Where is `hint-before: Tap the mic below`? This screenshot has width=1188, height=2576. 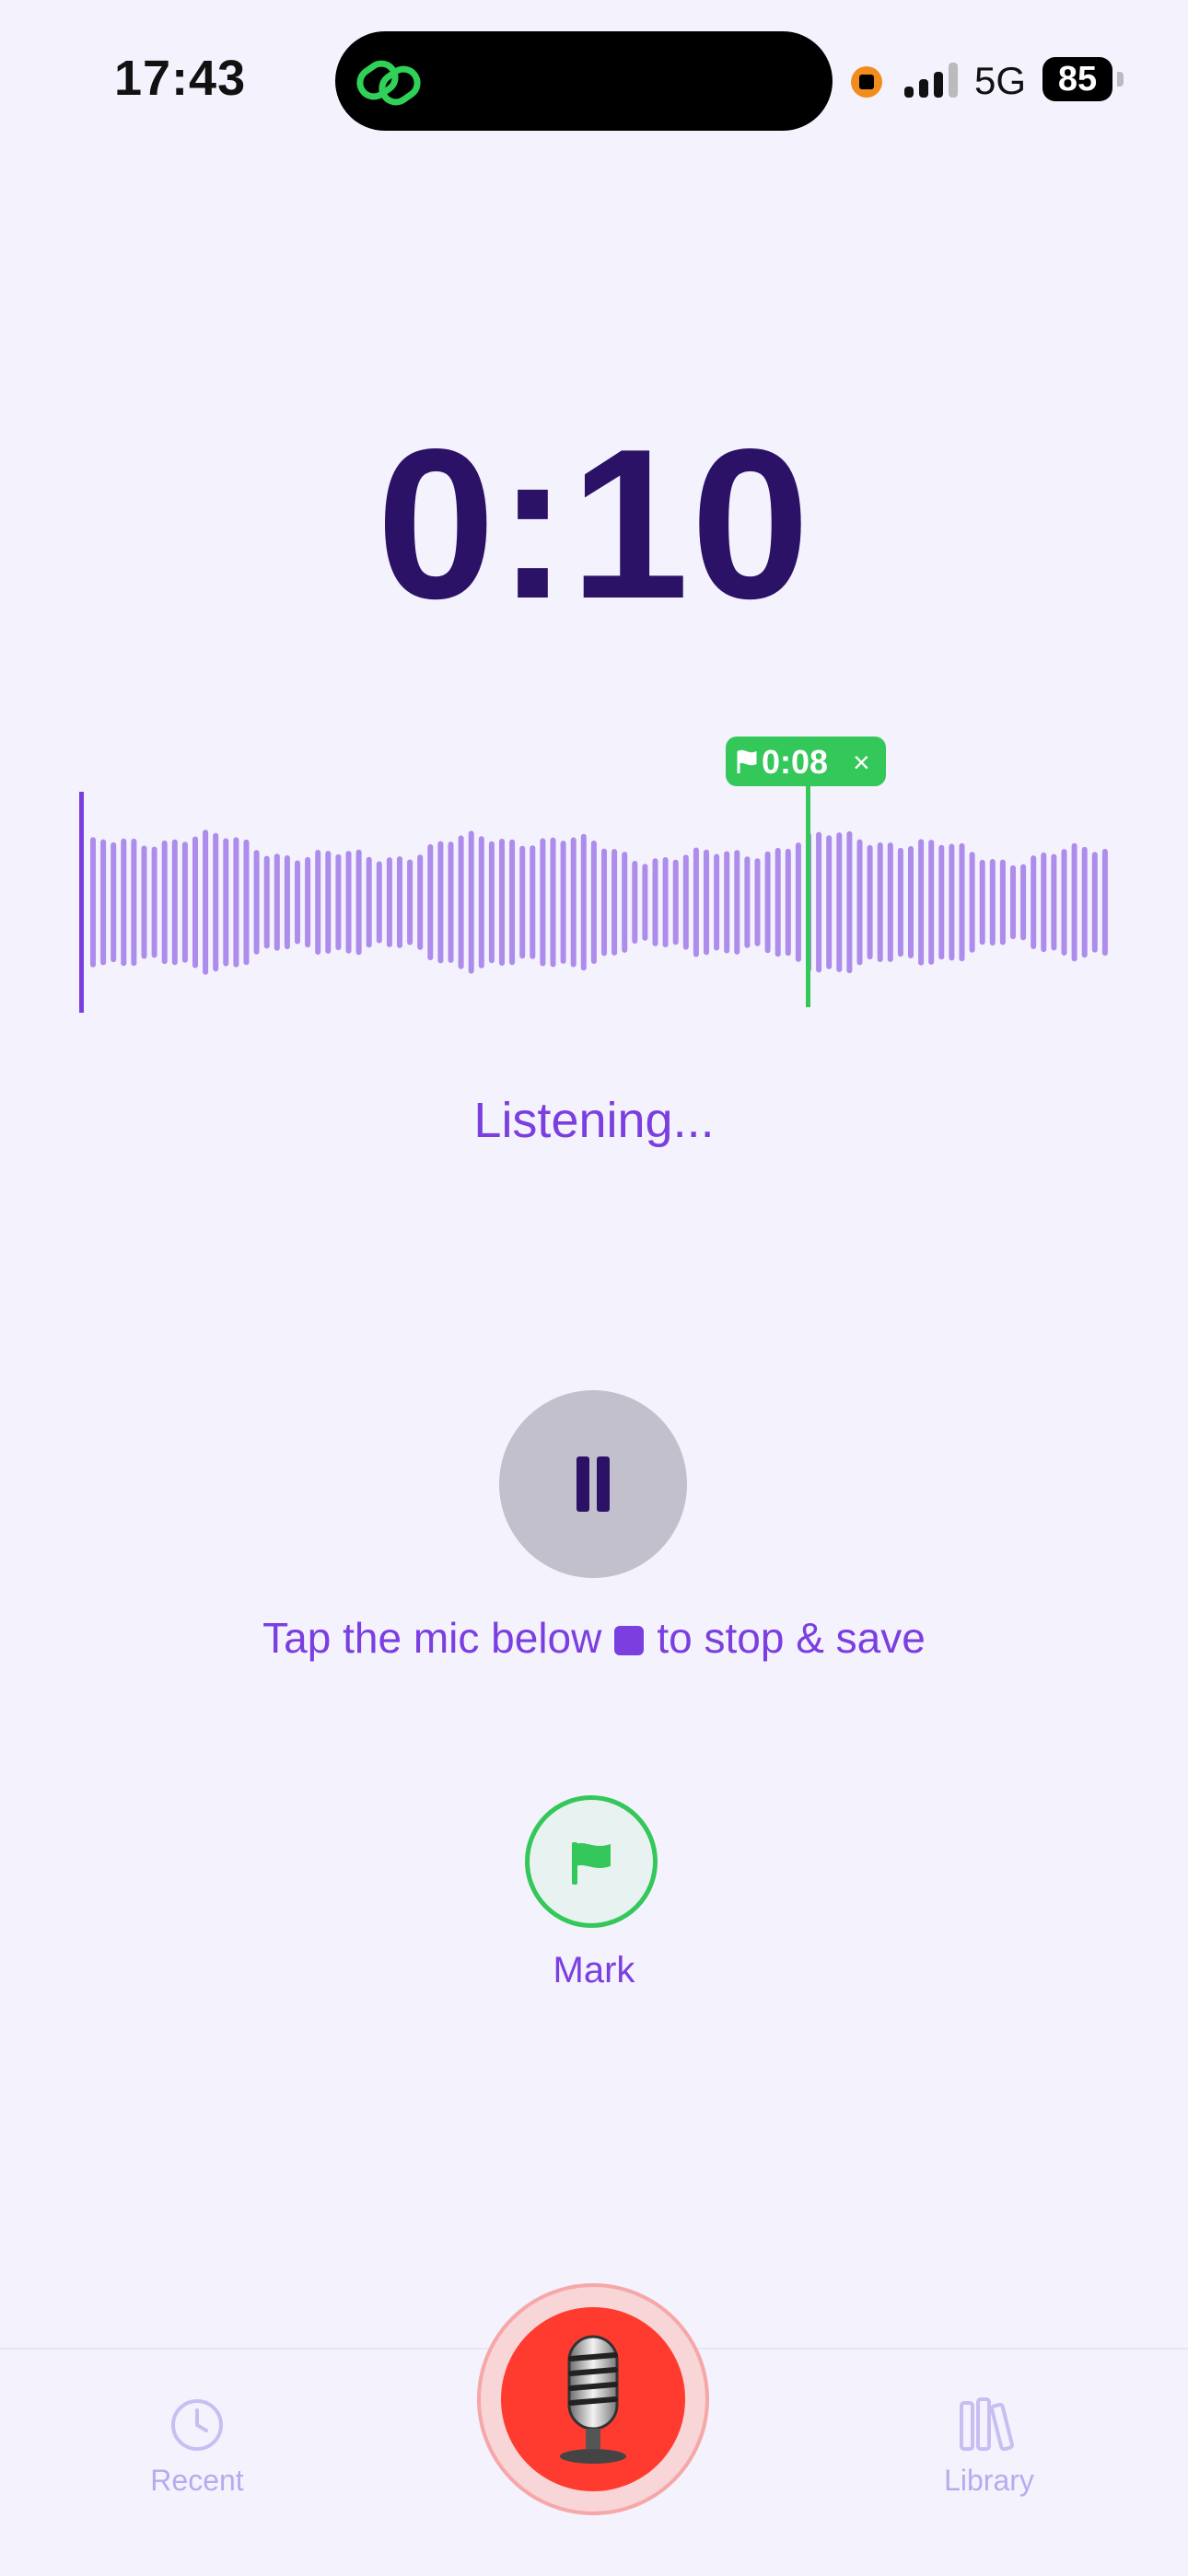
hint-before: Tap the mic below is located at coordinates (432, 1638).